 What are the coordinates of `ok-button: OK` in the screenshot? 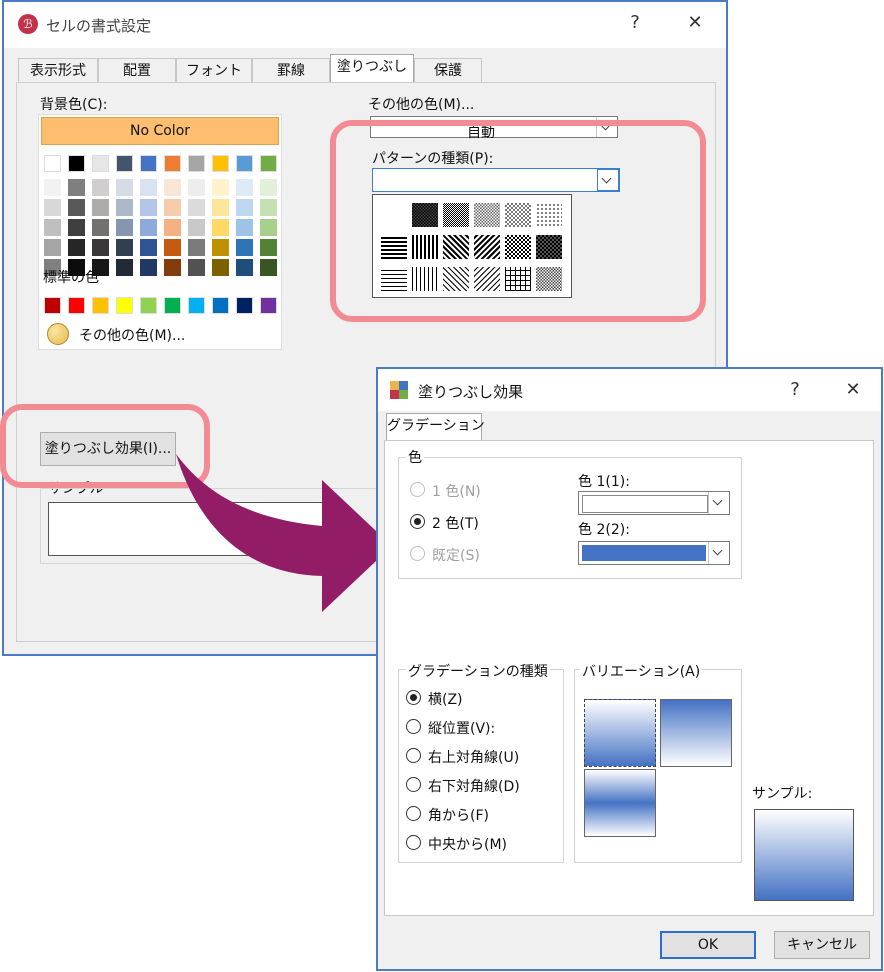 It's located at (708, 945).